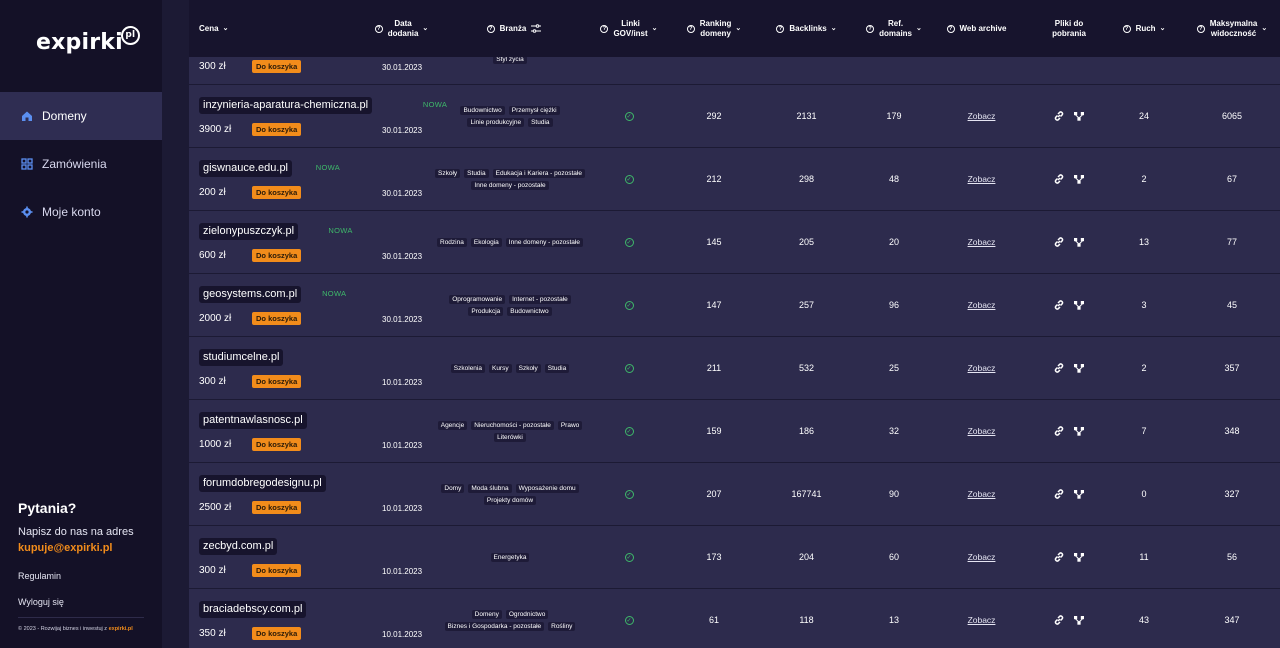  I want to click on industry-tag: Biznes i Gospodarka - pozostałe, so click(494, 626).